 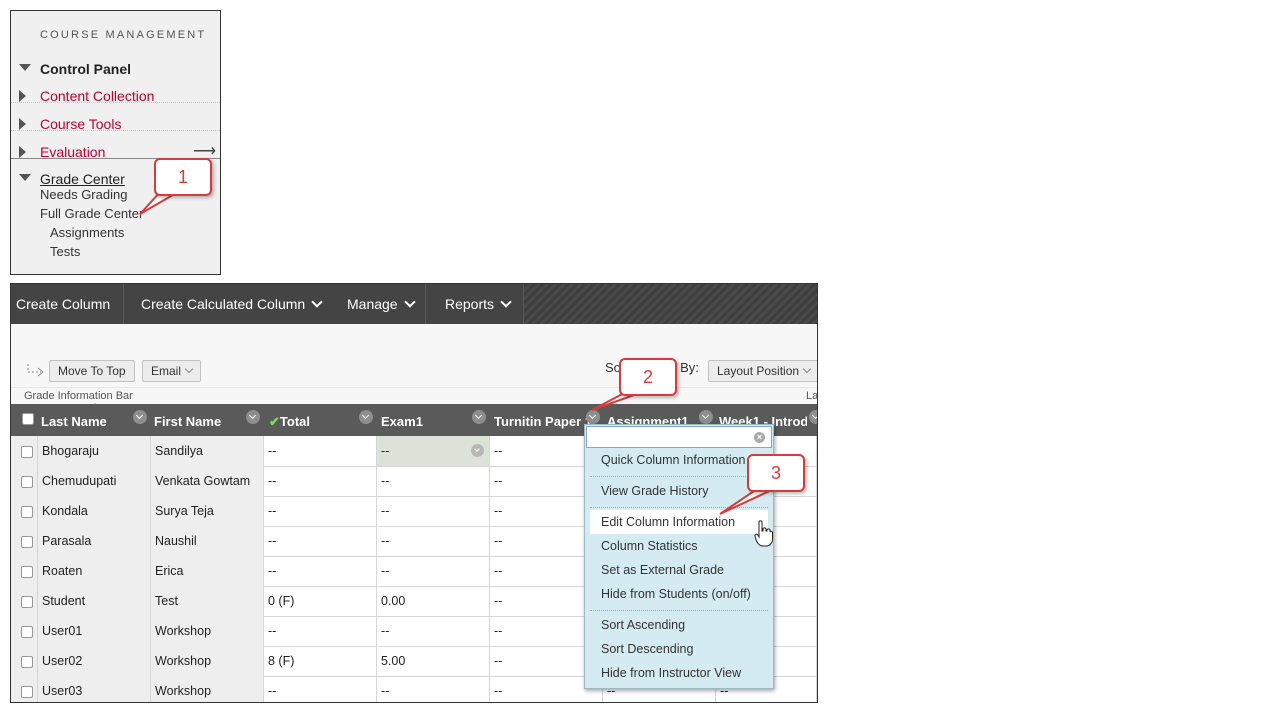 I want to click on callout-1: 1, so click(x=183, y=177).